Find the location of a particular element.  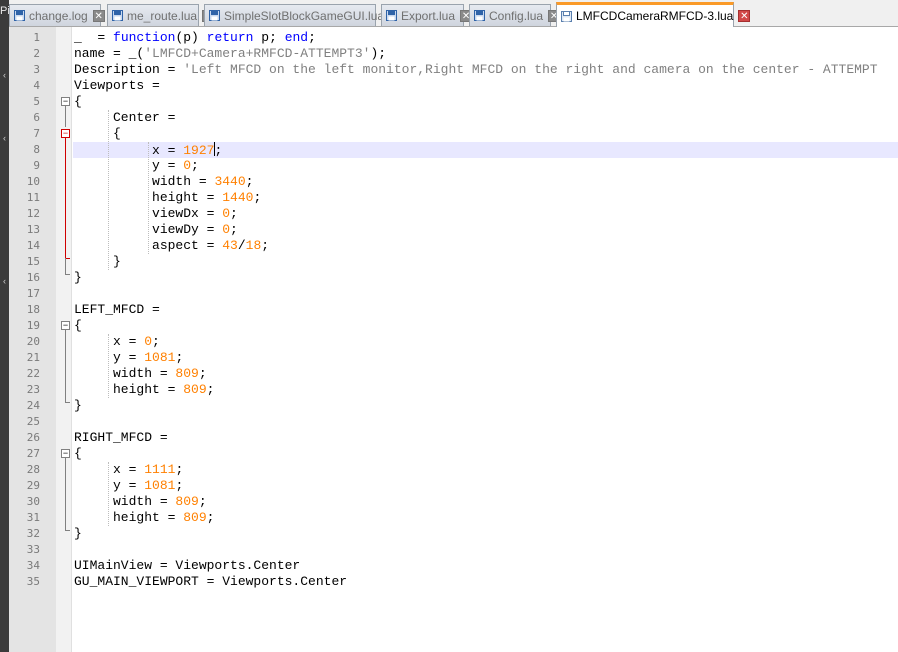

line-number: 20 is located at coordinates (33, 341).